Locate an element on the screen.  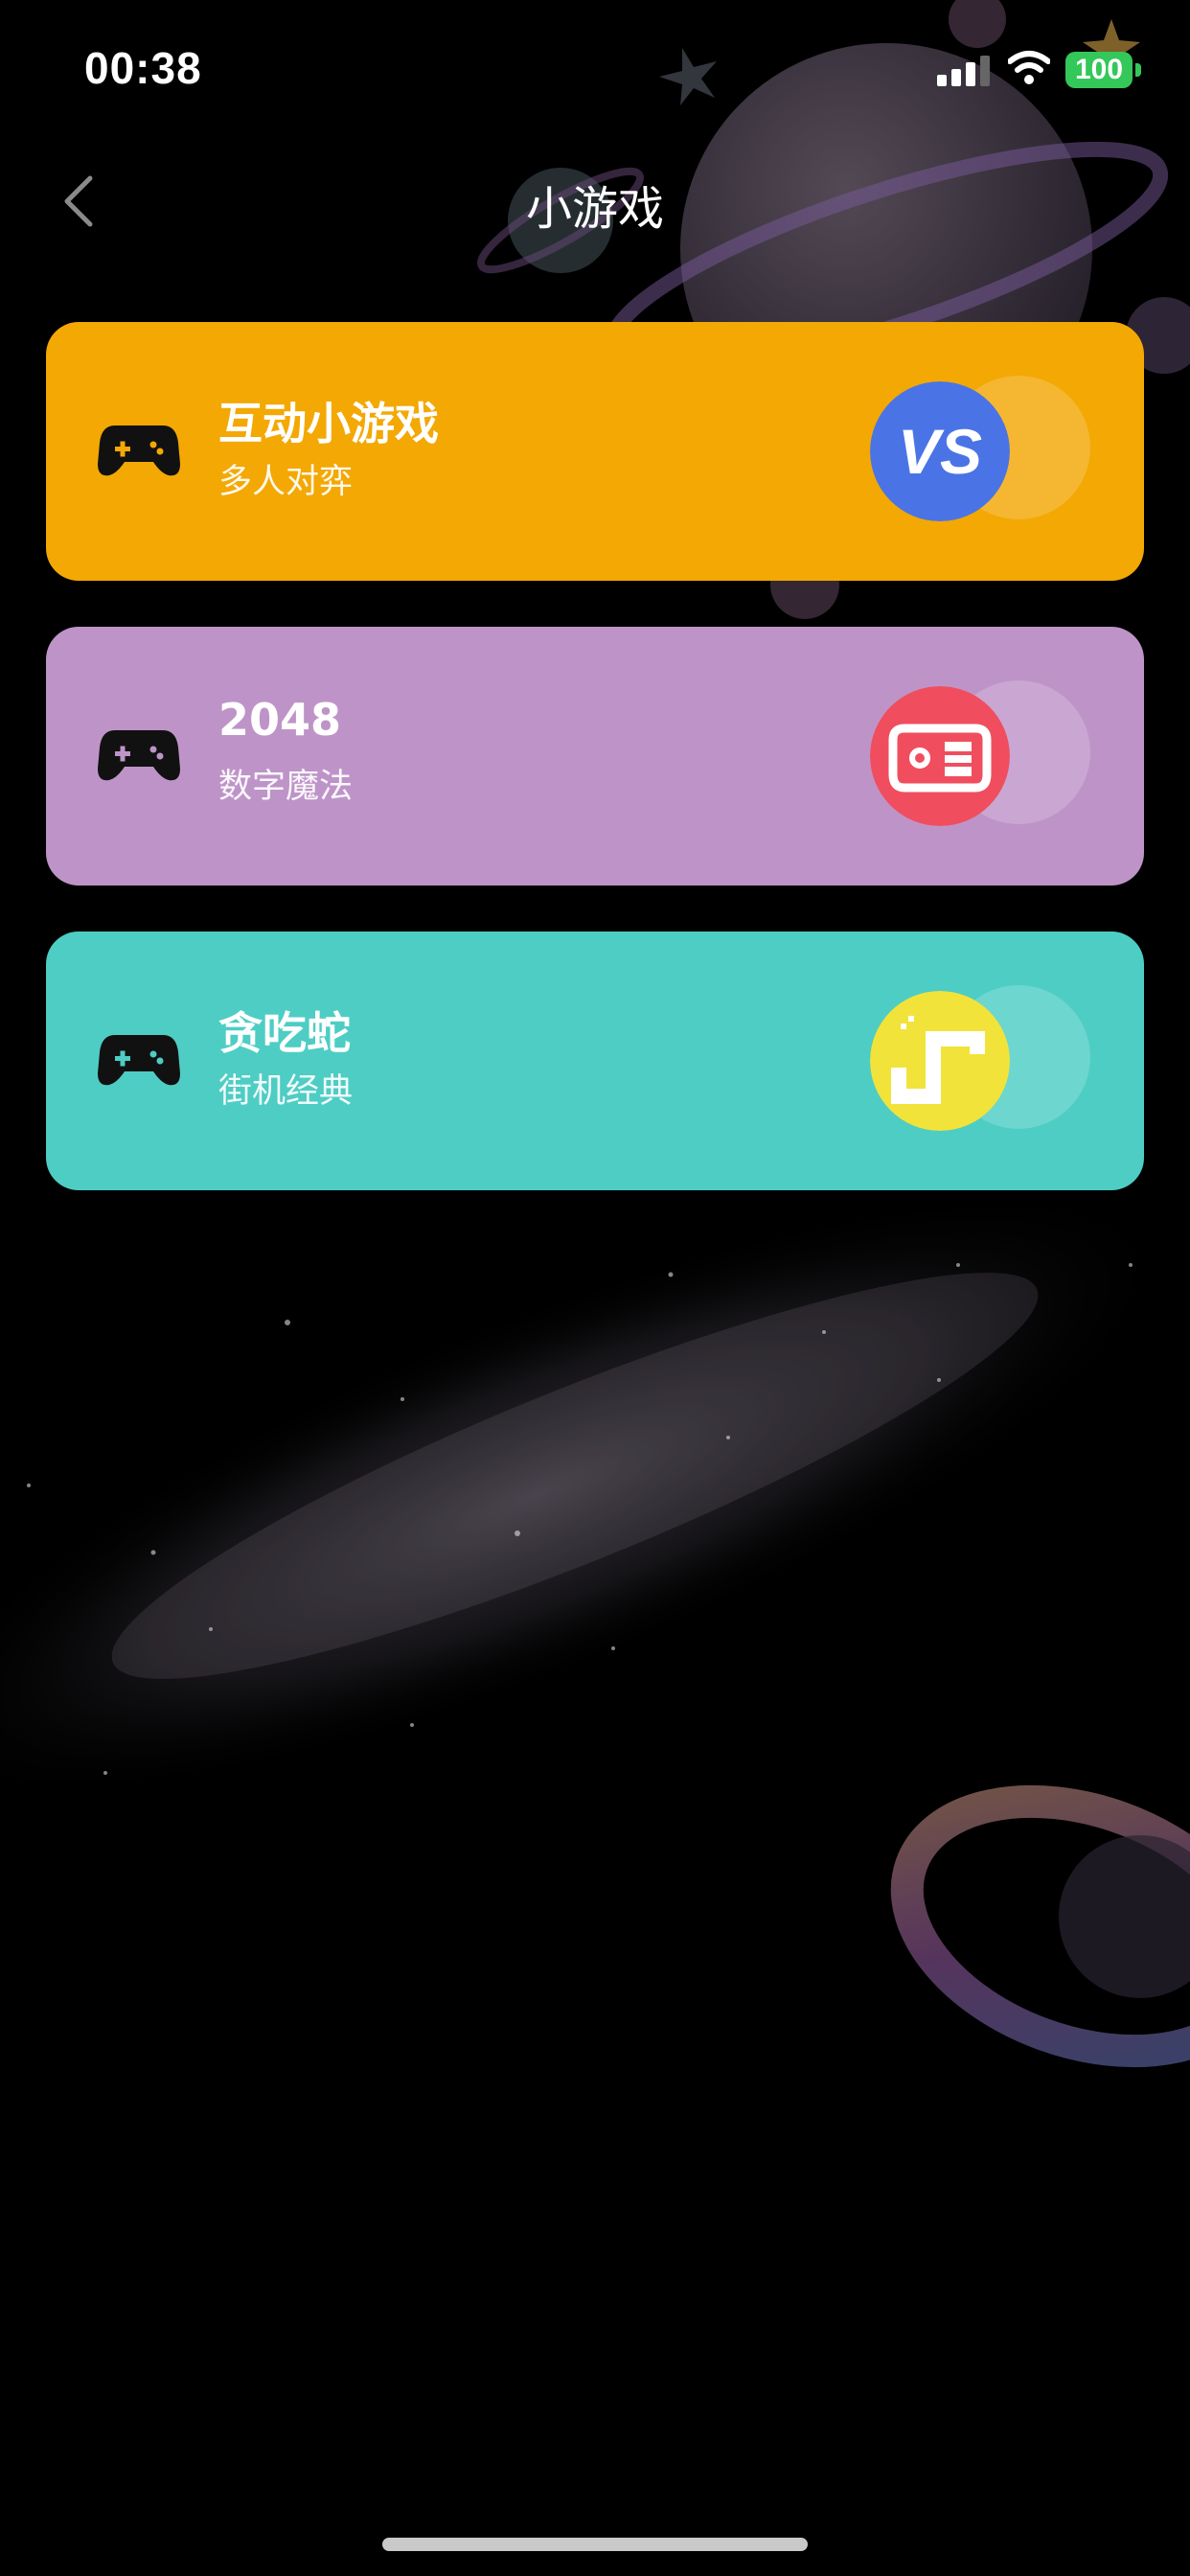
battery-cap is located at coordinates (1138, 70).